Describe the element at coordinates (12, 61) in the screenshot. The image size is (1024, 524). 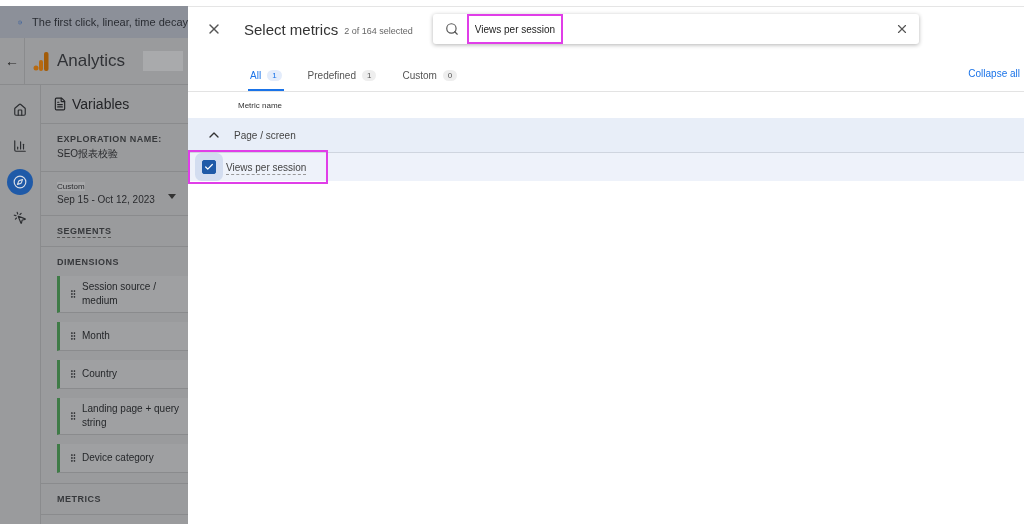
I see `back-button: ←` at that location.